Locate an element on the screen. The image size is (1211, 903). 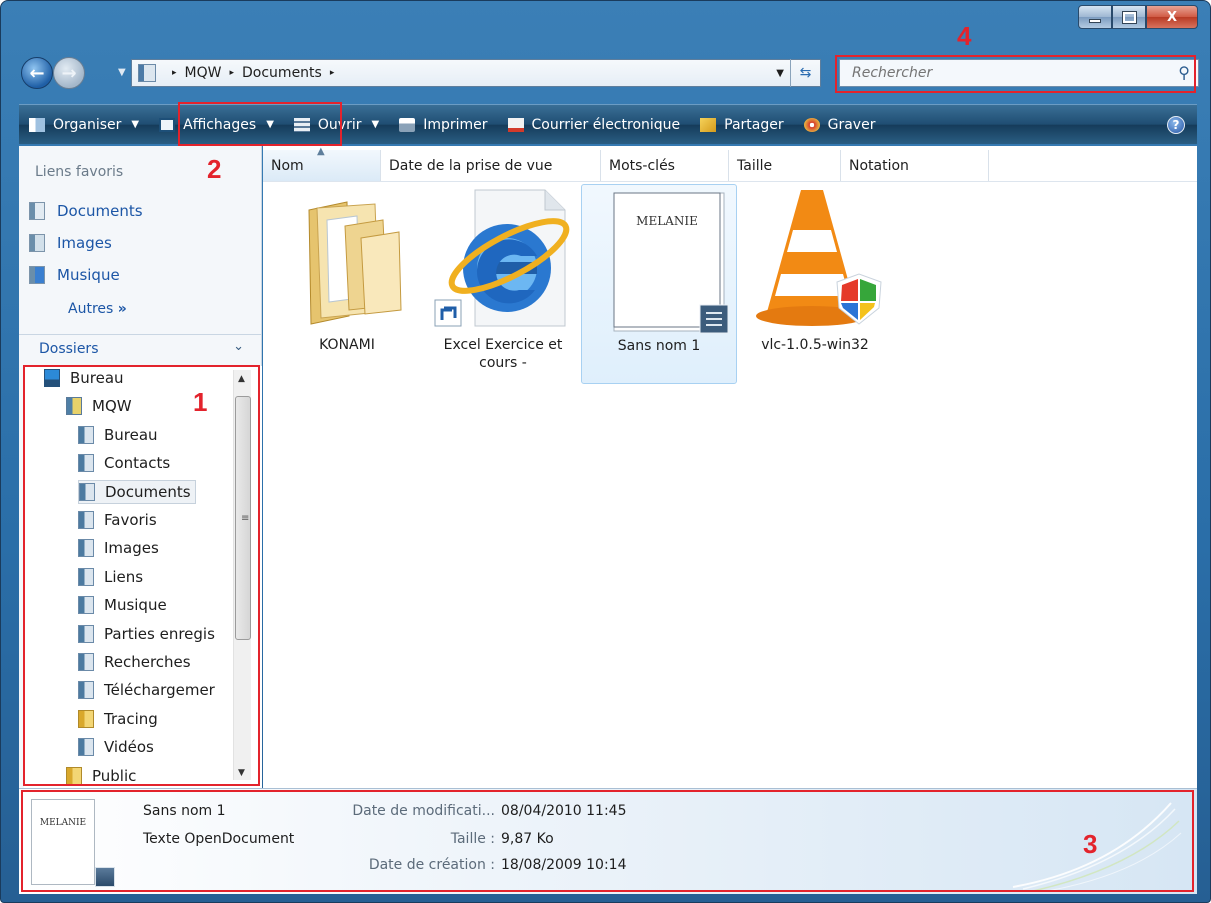
column-header-rating: Notation is located at coordinates (915, 165).